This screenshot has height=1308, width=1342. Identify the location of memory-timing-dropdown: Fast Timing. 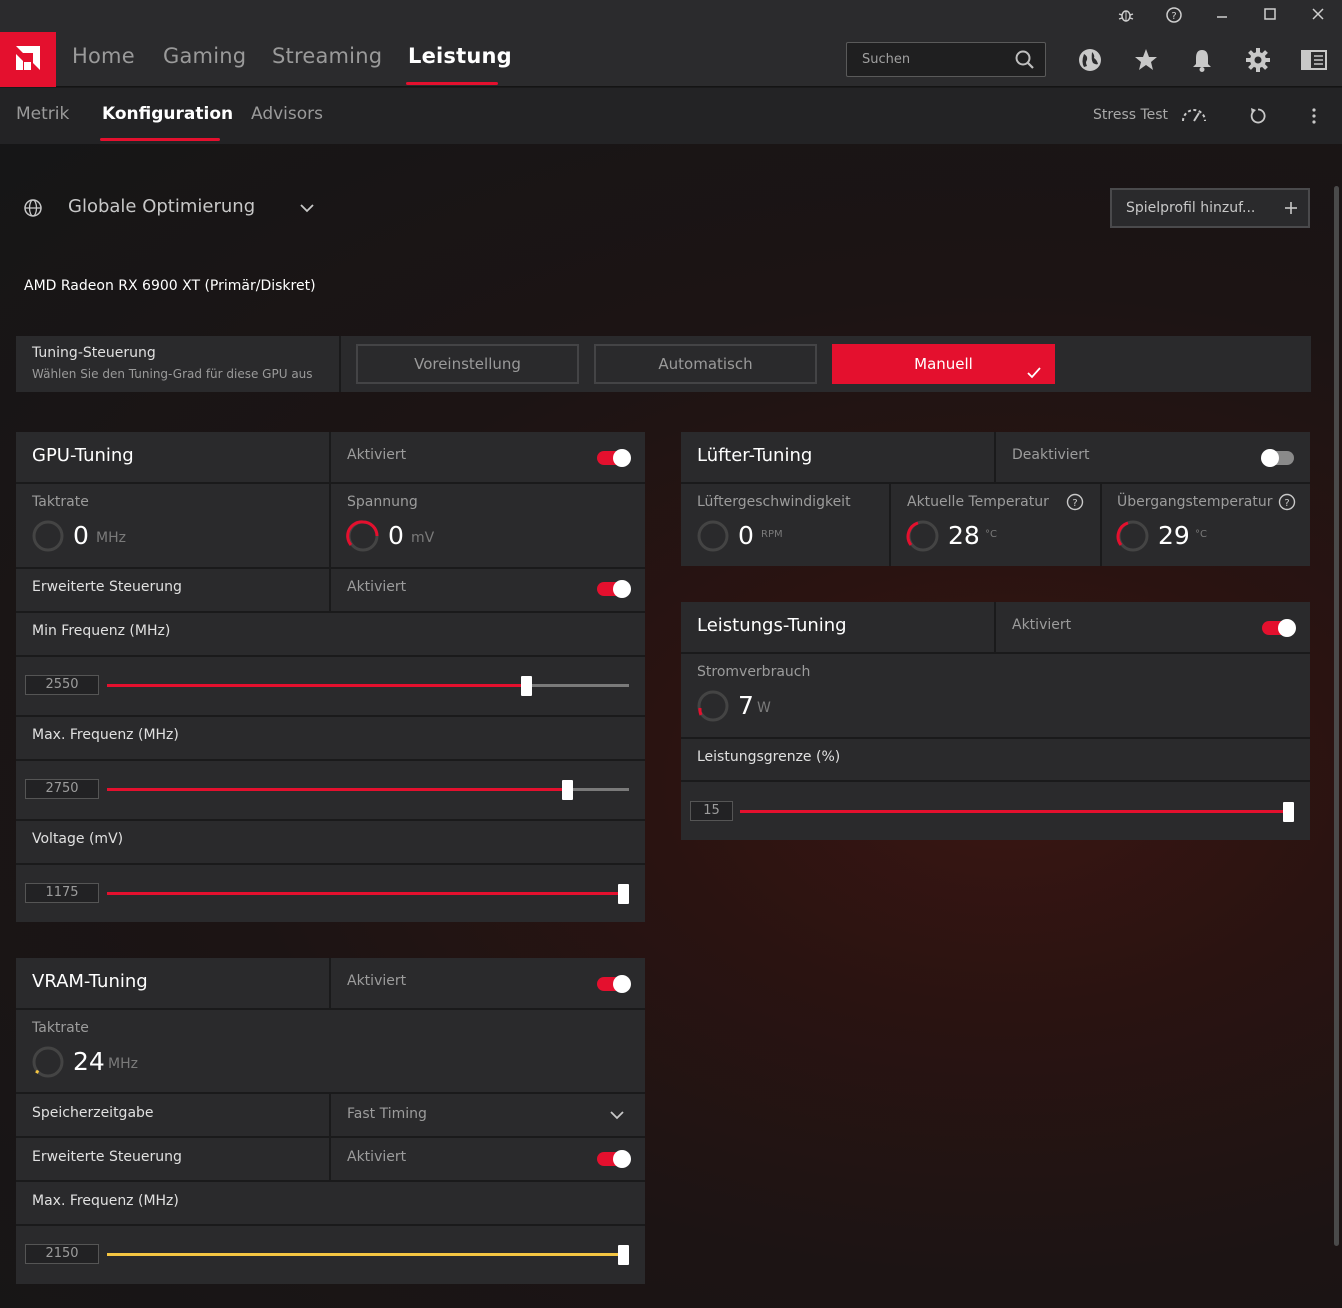
(387, 1114).